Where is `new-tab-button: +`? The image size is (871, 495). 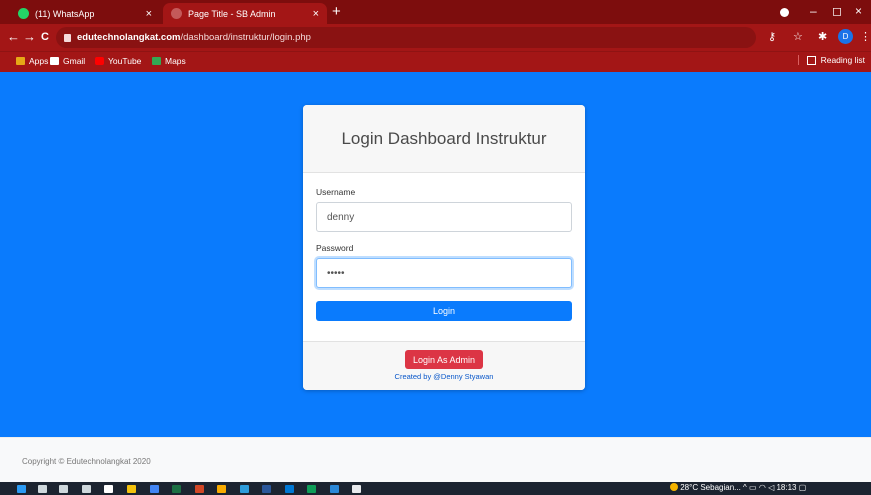
new-tab-button: + is located at coordinates (336, 12).